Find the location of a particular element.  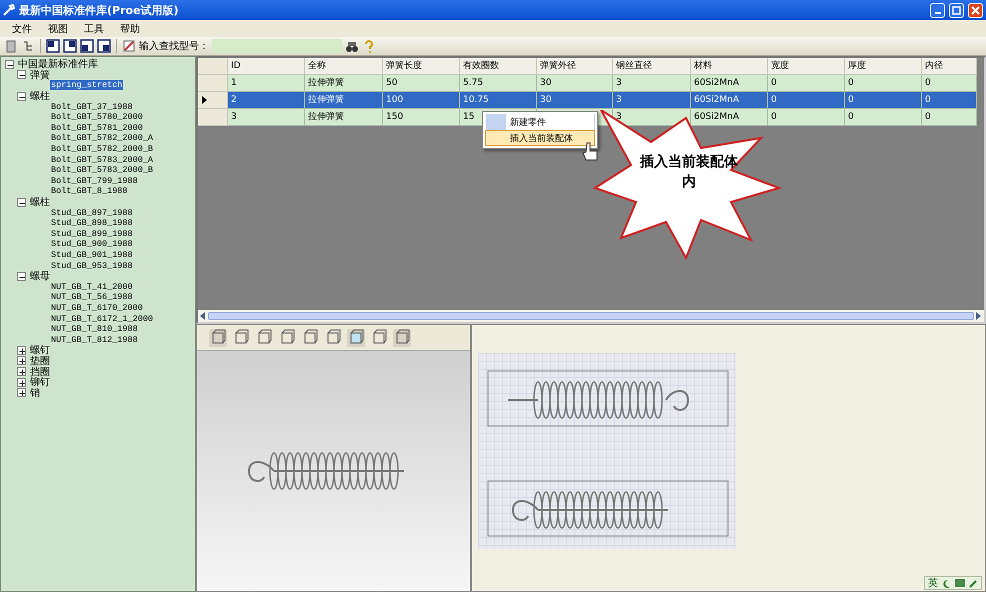

current-row-icon is located at coordinates (204, 100).